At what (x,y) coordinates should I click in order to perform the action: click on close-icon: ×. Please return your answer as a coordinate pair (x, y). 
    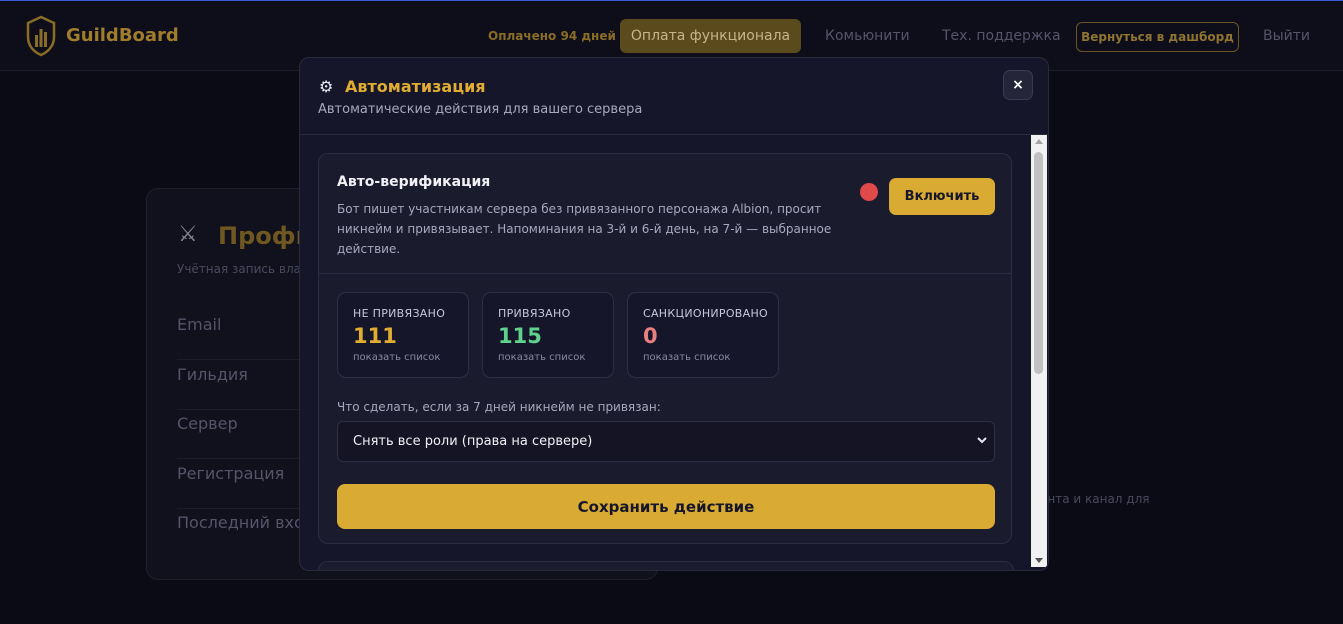
    Looking at the image, I should click on (1018, 85).